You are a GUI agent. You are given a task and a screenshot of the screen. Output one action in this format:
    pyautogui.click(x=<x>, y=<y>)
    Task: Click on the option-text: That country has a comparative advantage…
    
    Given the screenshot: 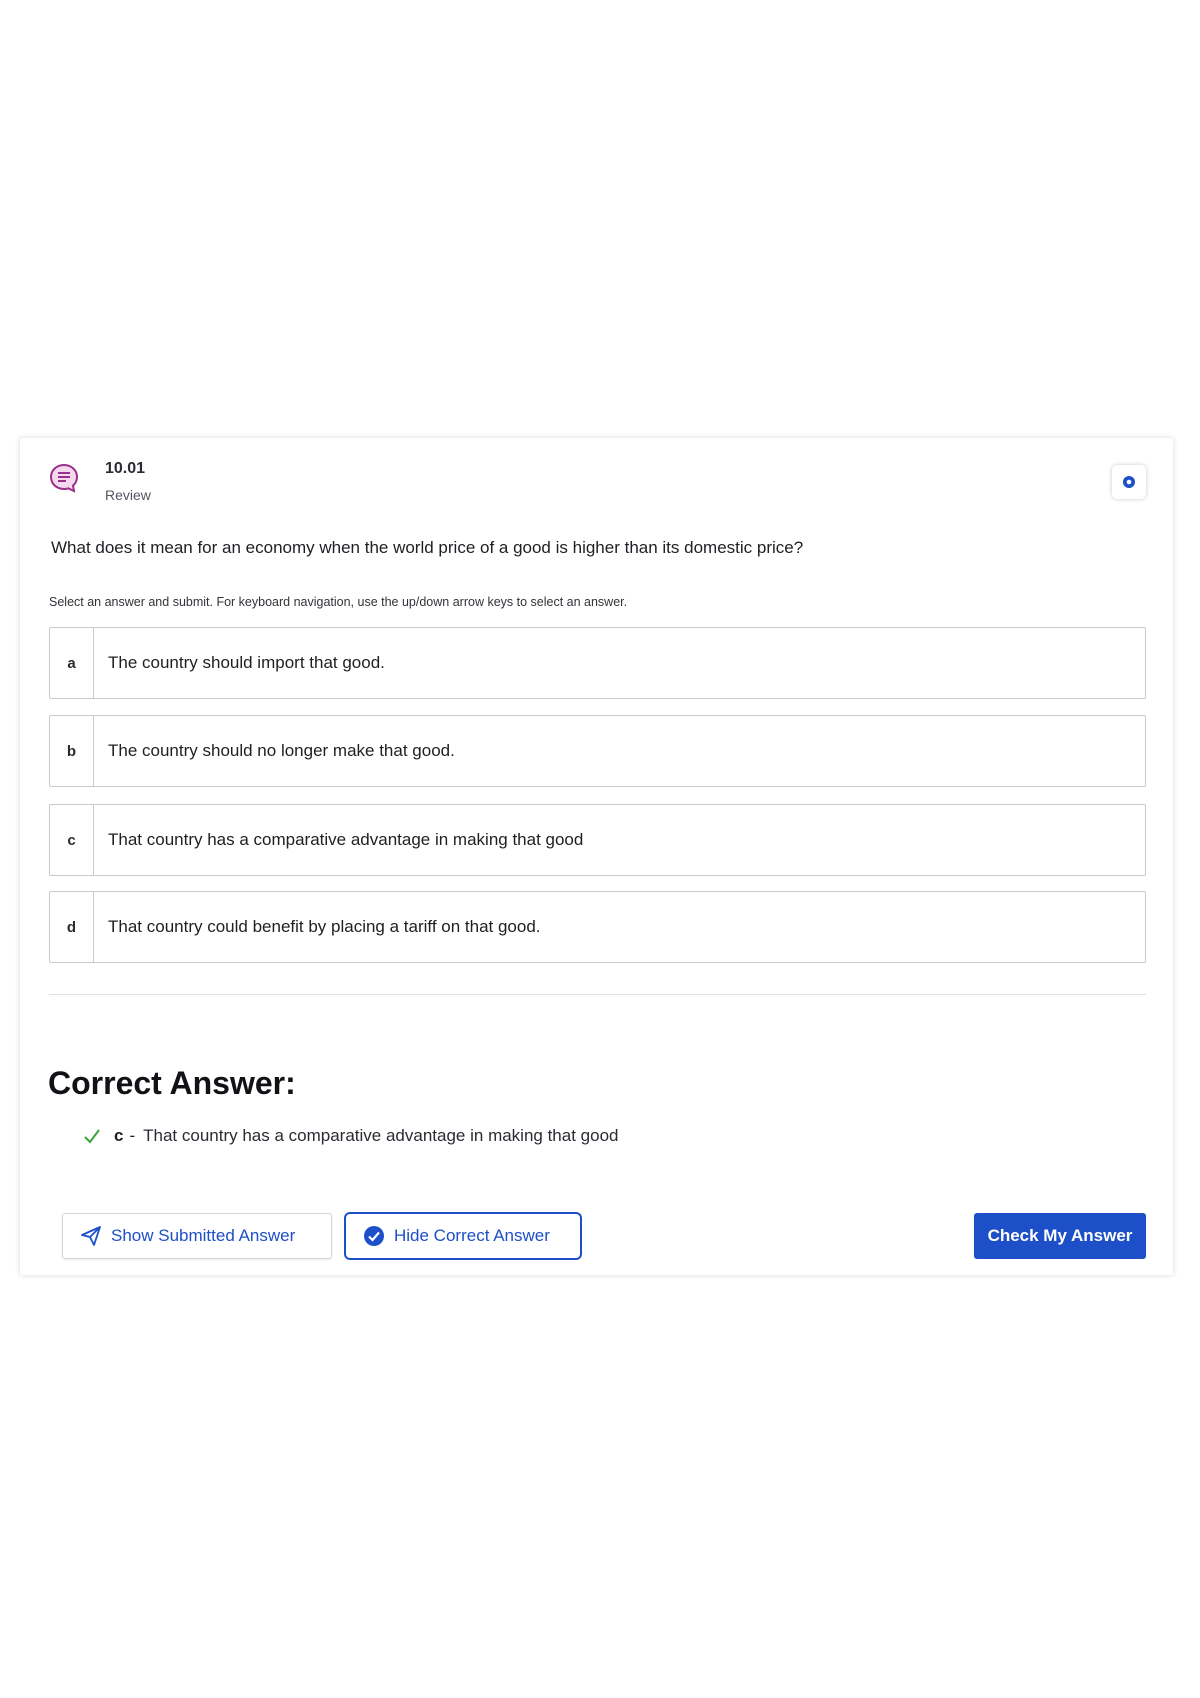 What is the action you would take?
    pyautogui.click(x=346, y=839)
    